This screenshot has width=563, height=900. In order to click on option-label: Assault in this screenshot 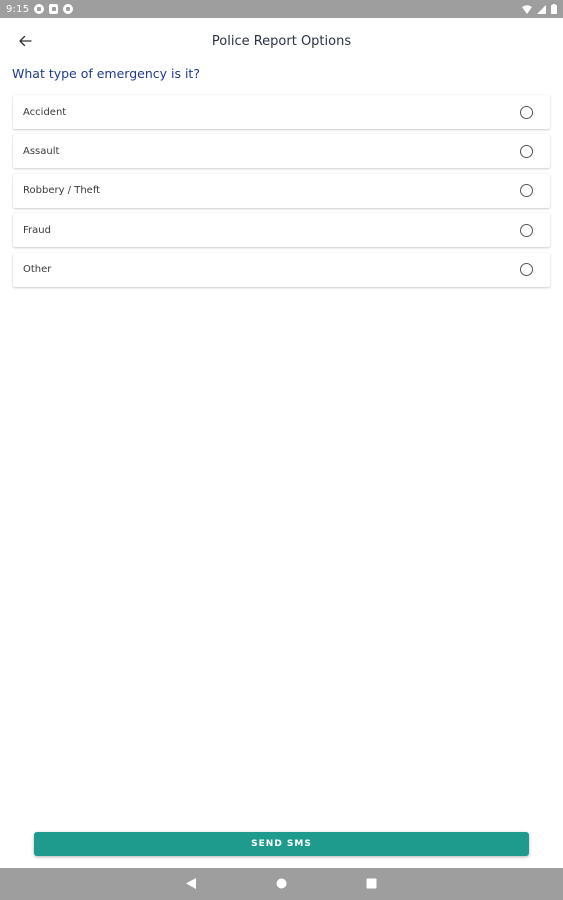, I will do `click(41, 151)`.